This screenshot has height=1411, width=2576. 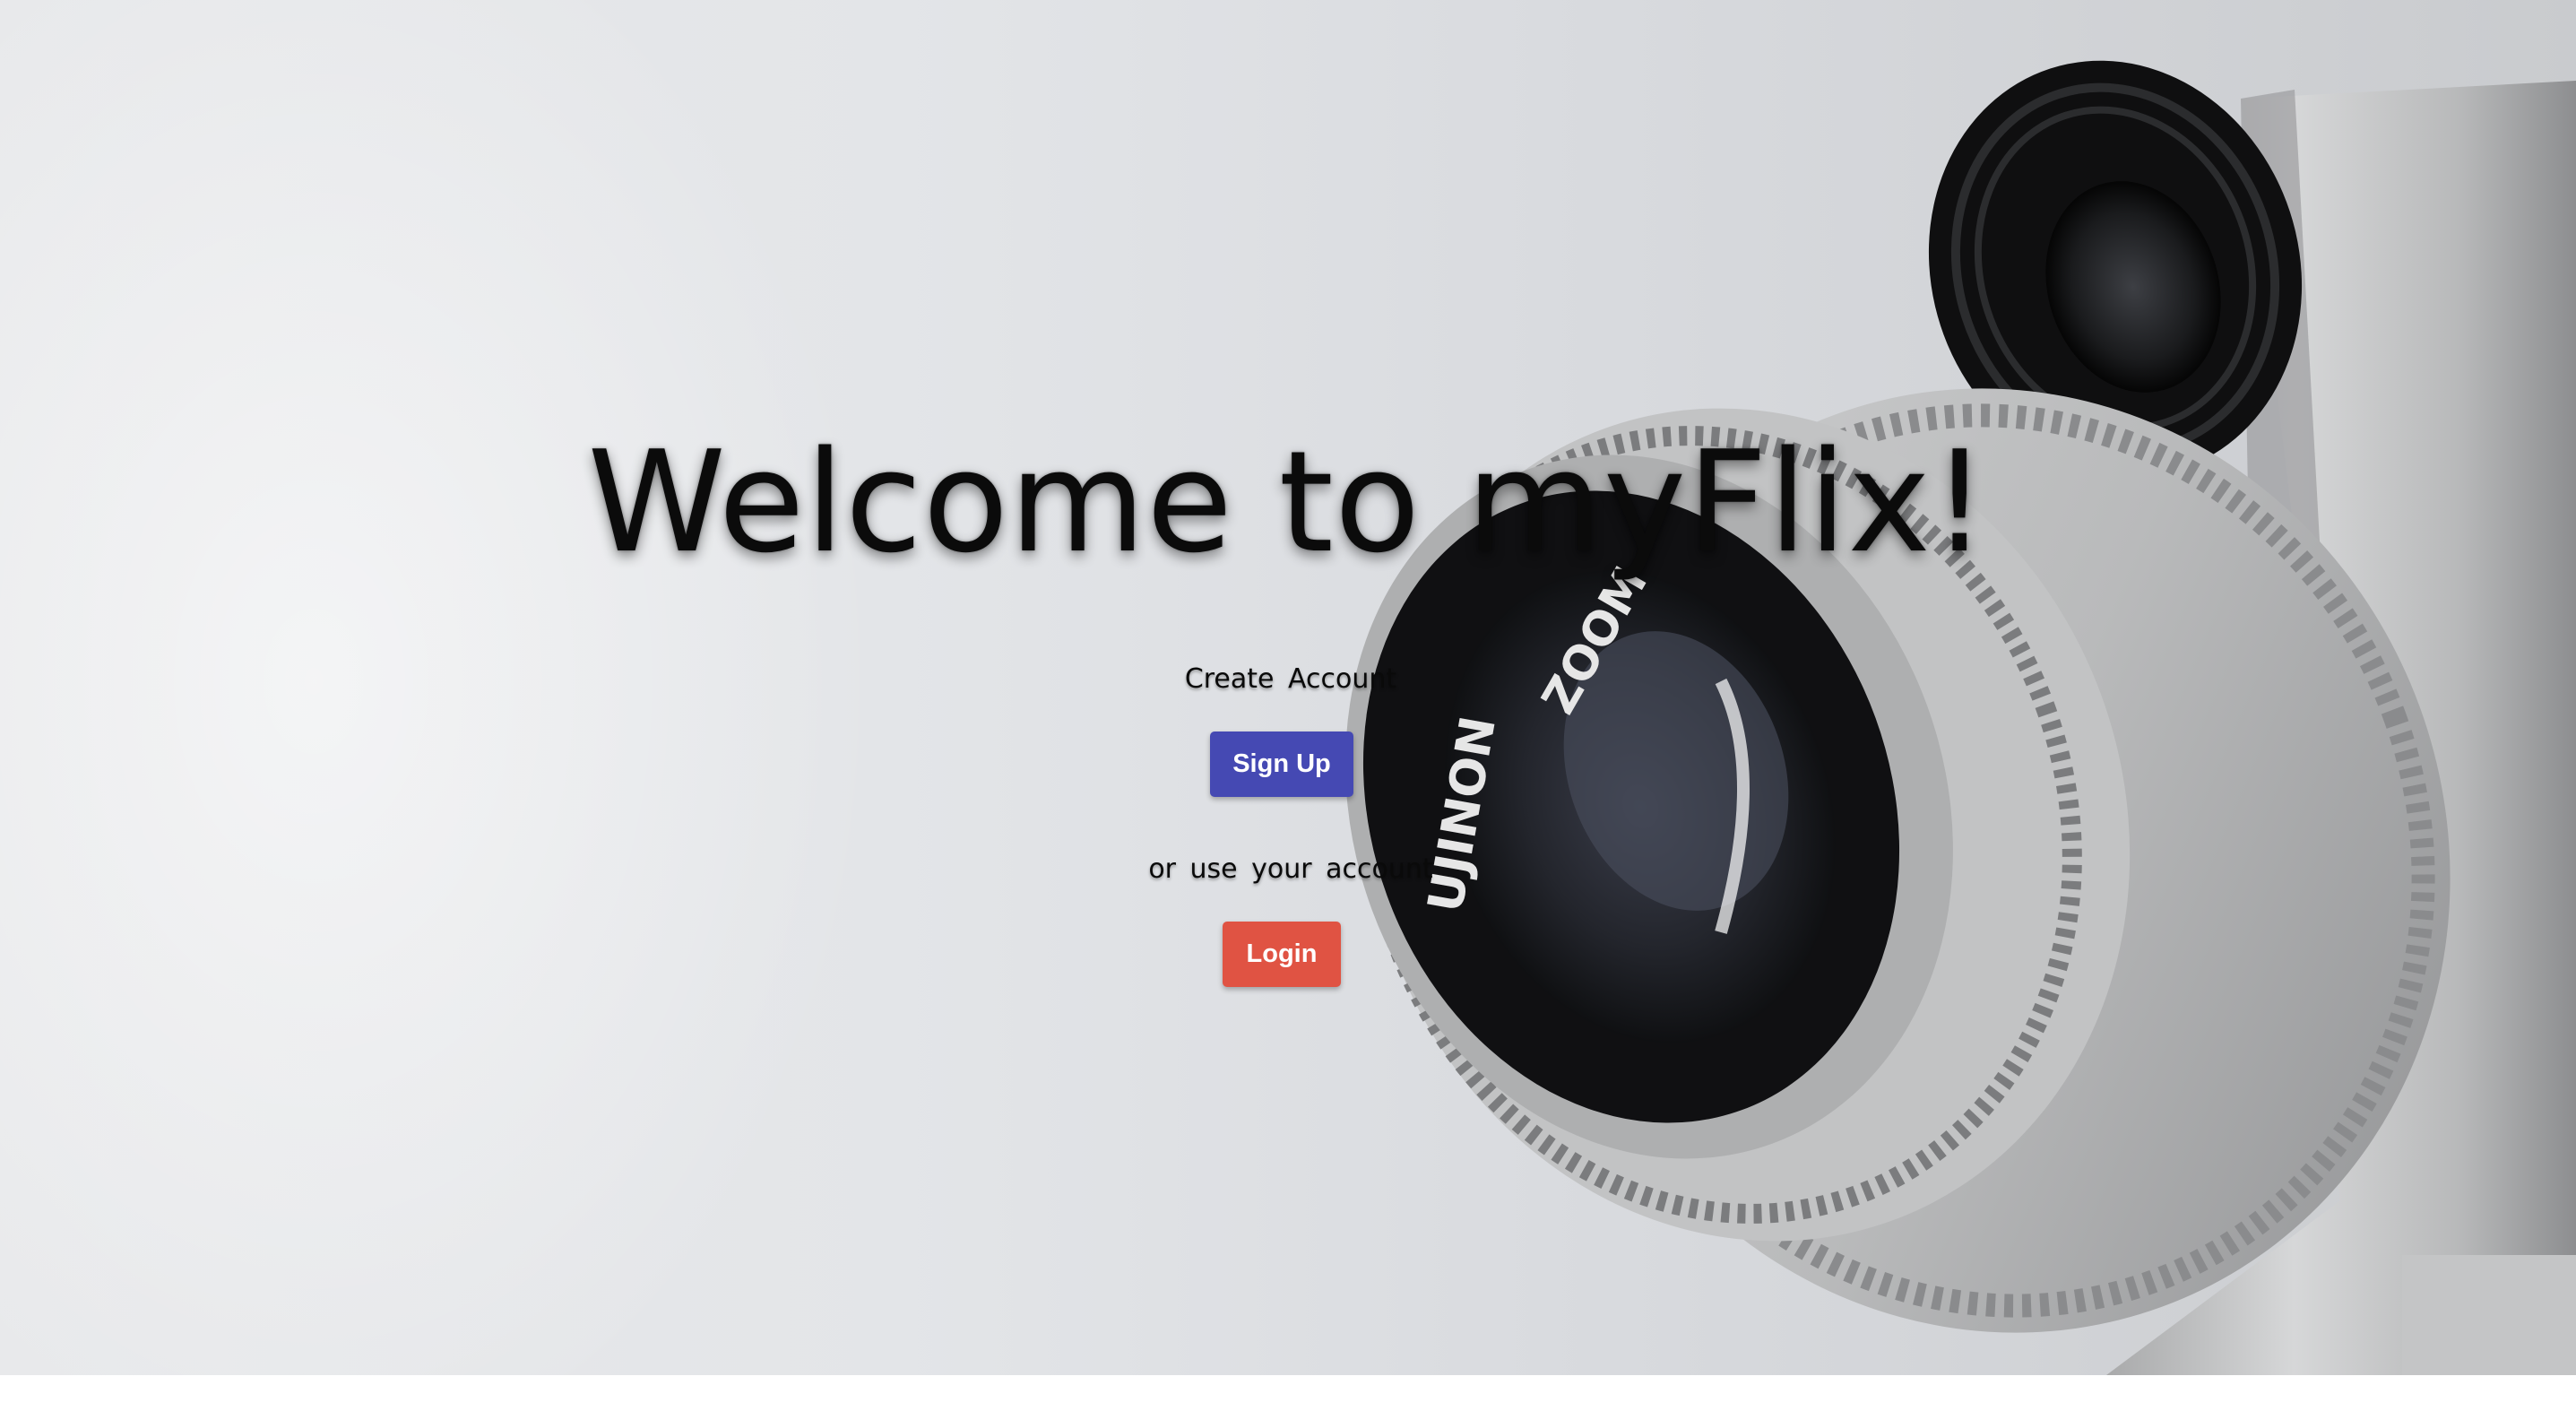 I want to click on create-account-label: Create Account, so click(x=1290, y=679).